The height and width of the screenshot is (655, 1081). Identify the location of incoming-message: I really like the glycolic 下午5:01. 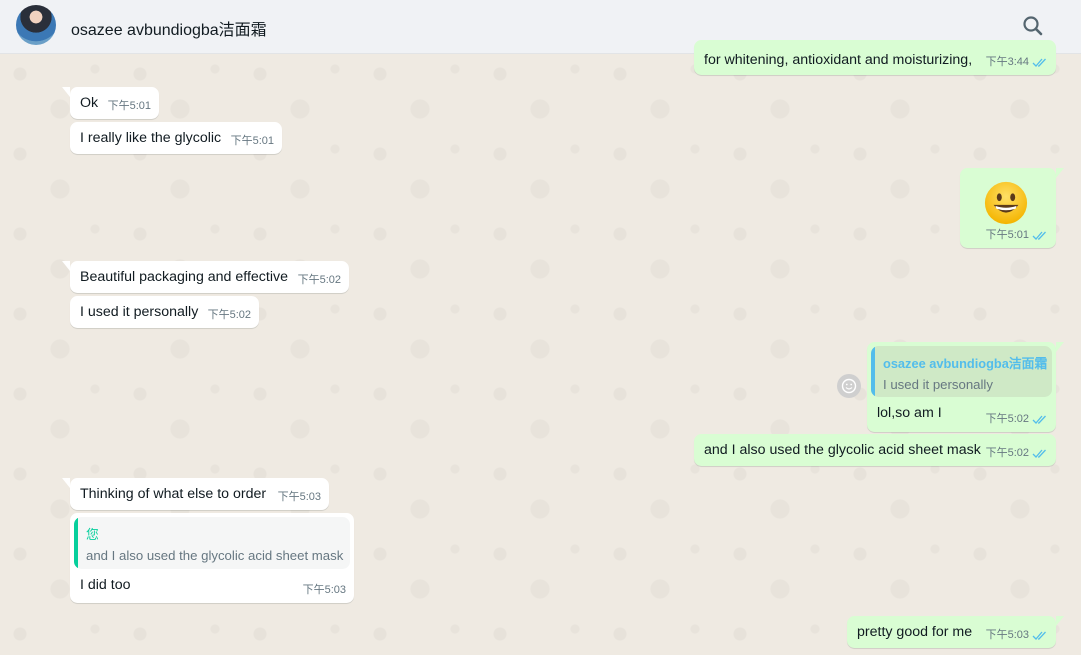
(176, 138).